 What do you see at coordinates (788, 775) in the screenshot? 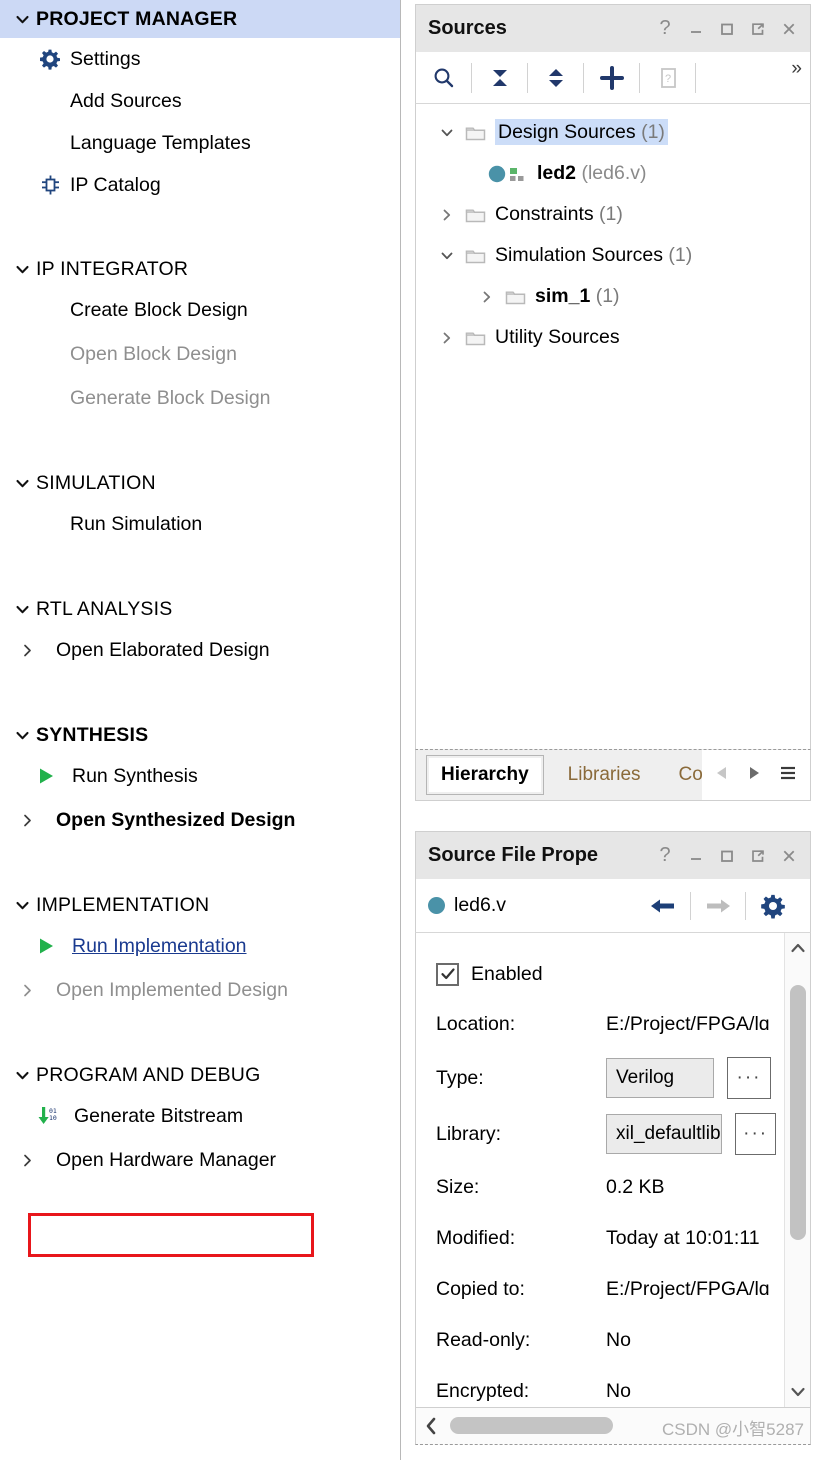
I see `tab-menu-icon` at bounding box center [788, 775].